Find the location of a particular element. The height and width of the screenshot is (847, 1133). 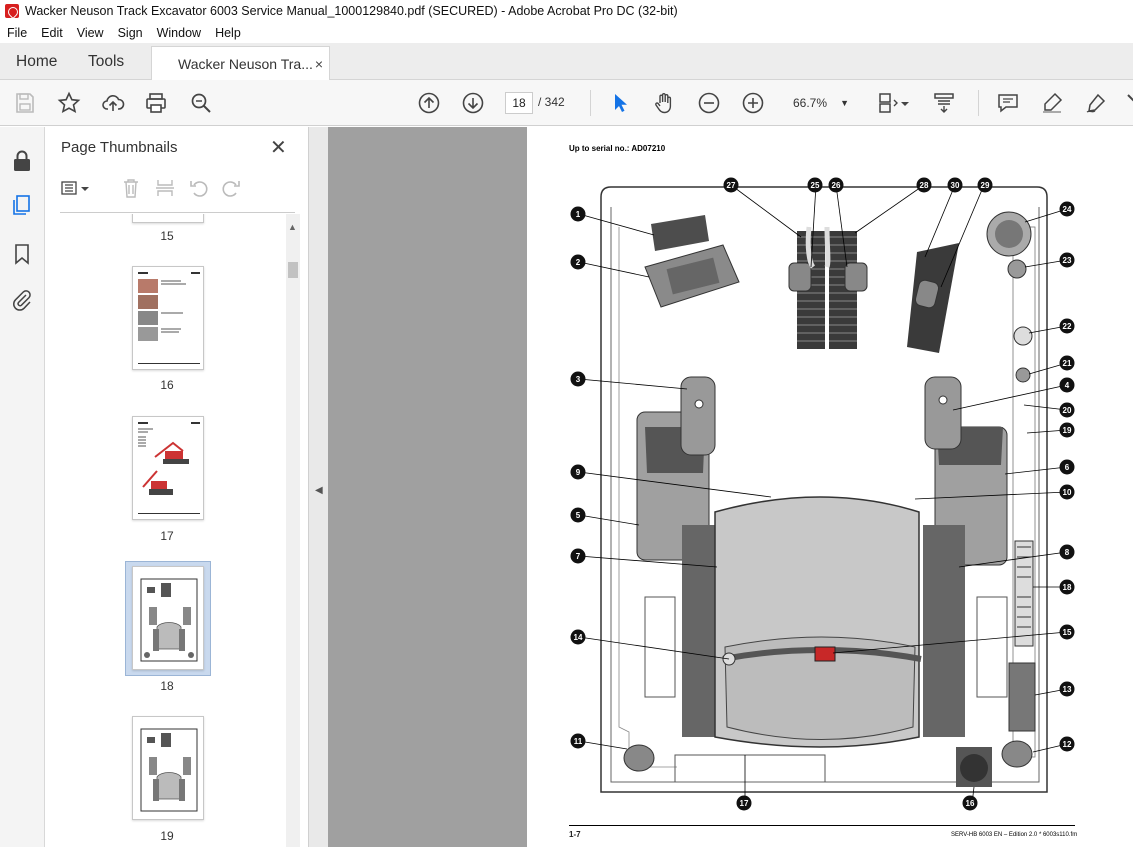

upload-cloud-icon is located at coordinates (113, 103).